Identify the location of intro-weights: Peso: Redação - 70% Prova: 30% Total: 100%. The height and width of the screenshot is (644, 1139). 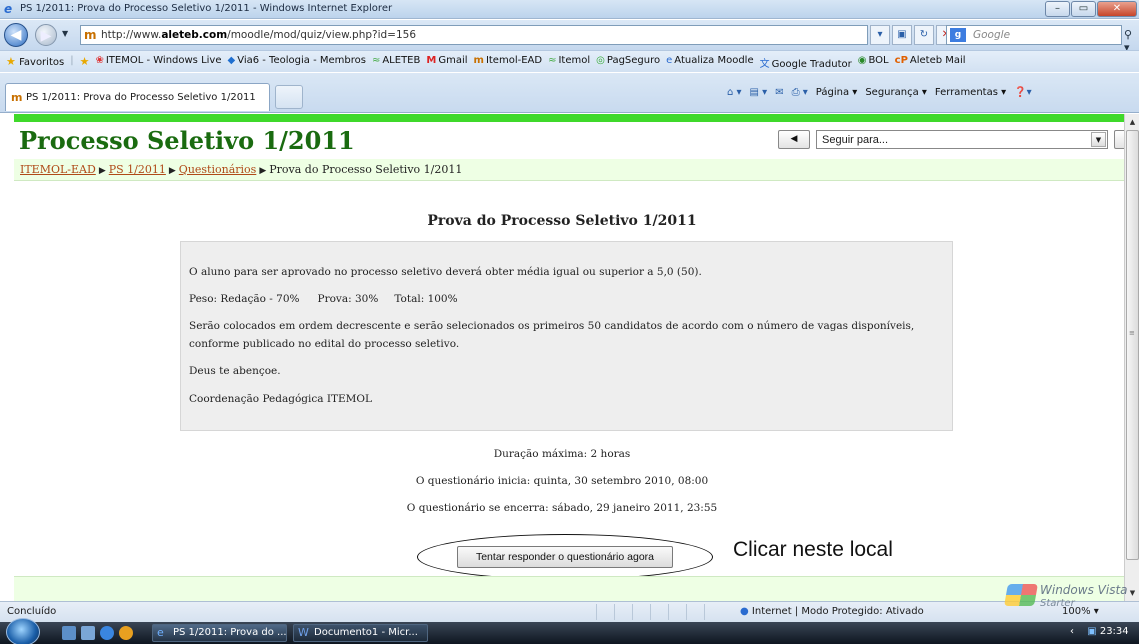
(323, 299).